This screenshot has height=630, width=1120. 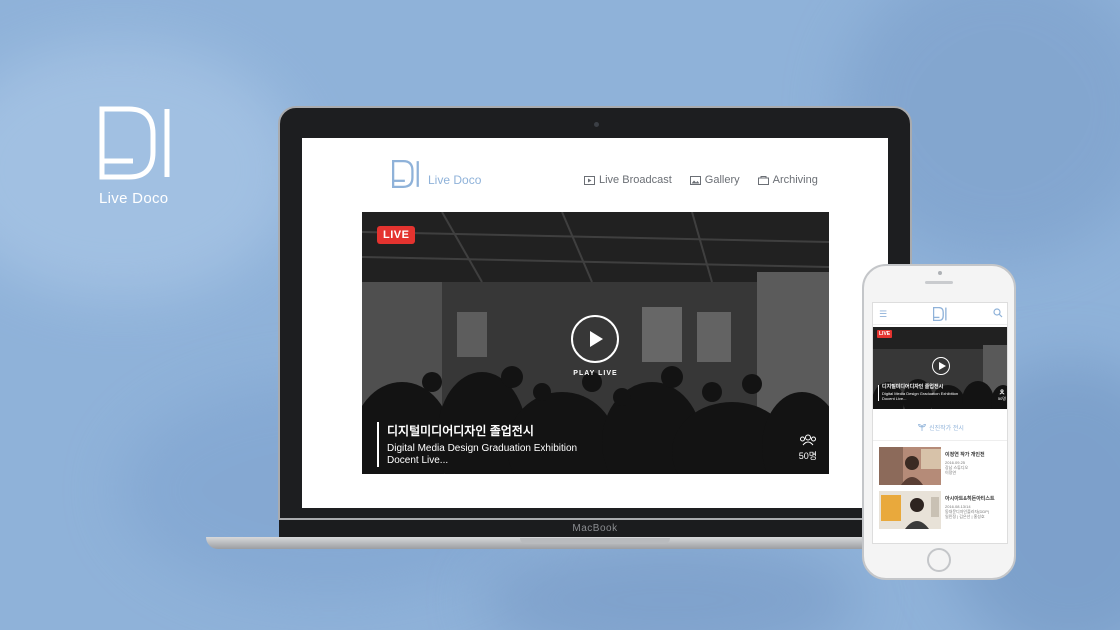 What do you see at coordinates (595, 541) in the screenshot?
I see `laptop-notch` at bounding box center [595, 541].